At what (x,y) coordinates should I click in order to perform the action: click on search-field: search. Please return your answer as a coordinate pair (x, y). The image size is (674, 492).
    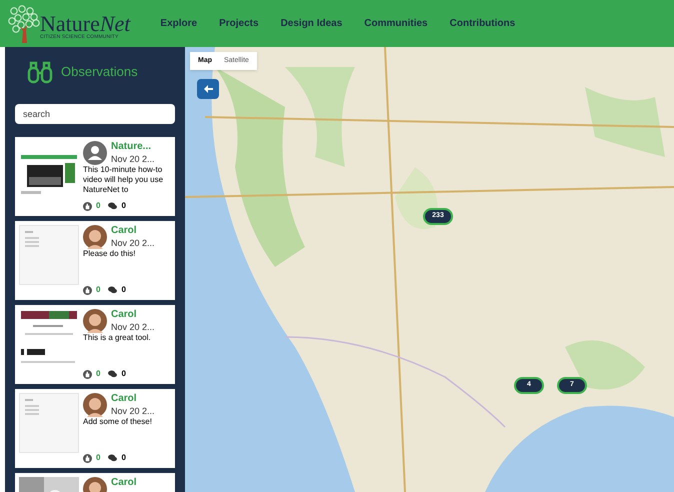
    Looking at the image, I should click on (95, 114).